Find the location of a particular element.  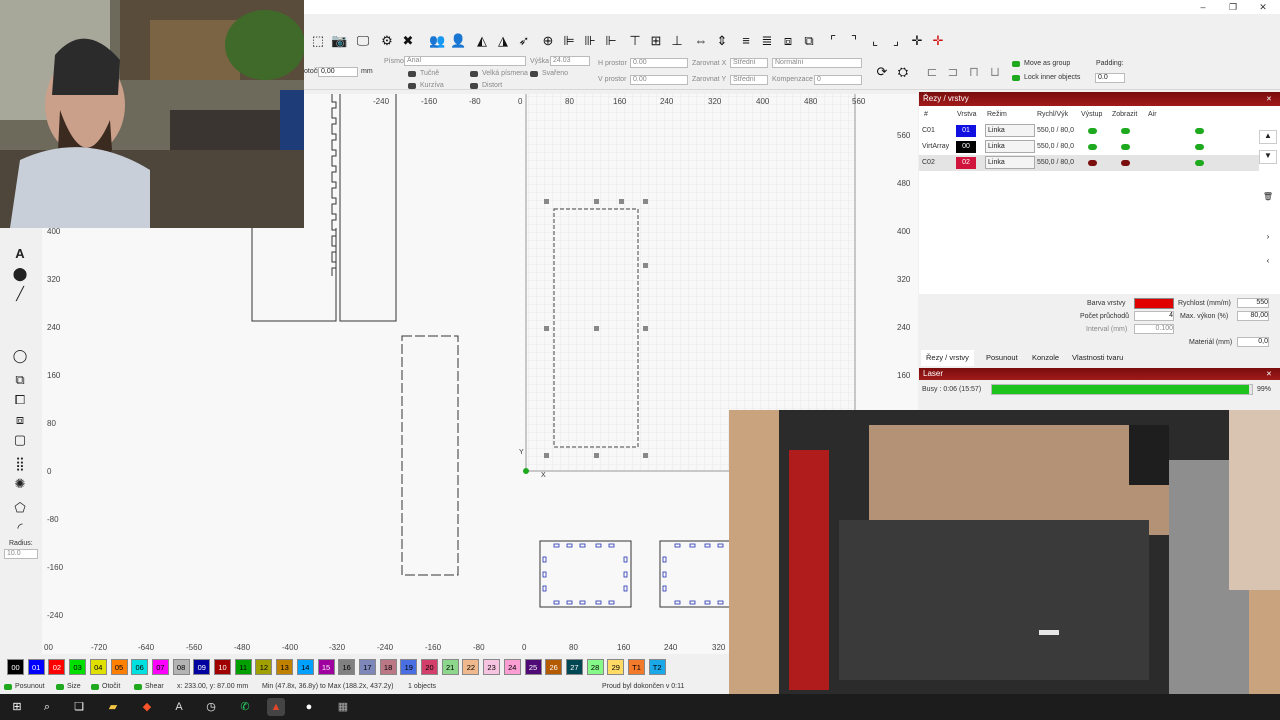

tab-console: Konzole is located at coordinates (1045, 358).